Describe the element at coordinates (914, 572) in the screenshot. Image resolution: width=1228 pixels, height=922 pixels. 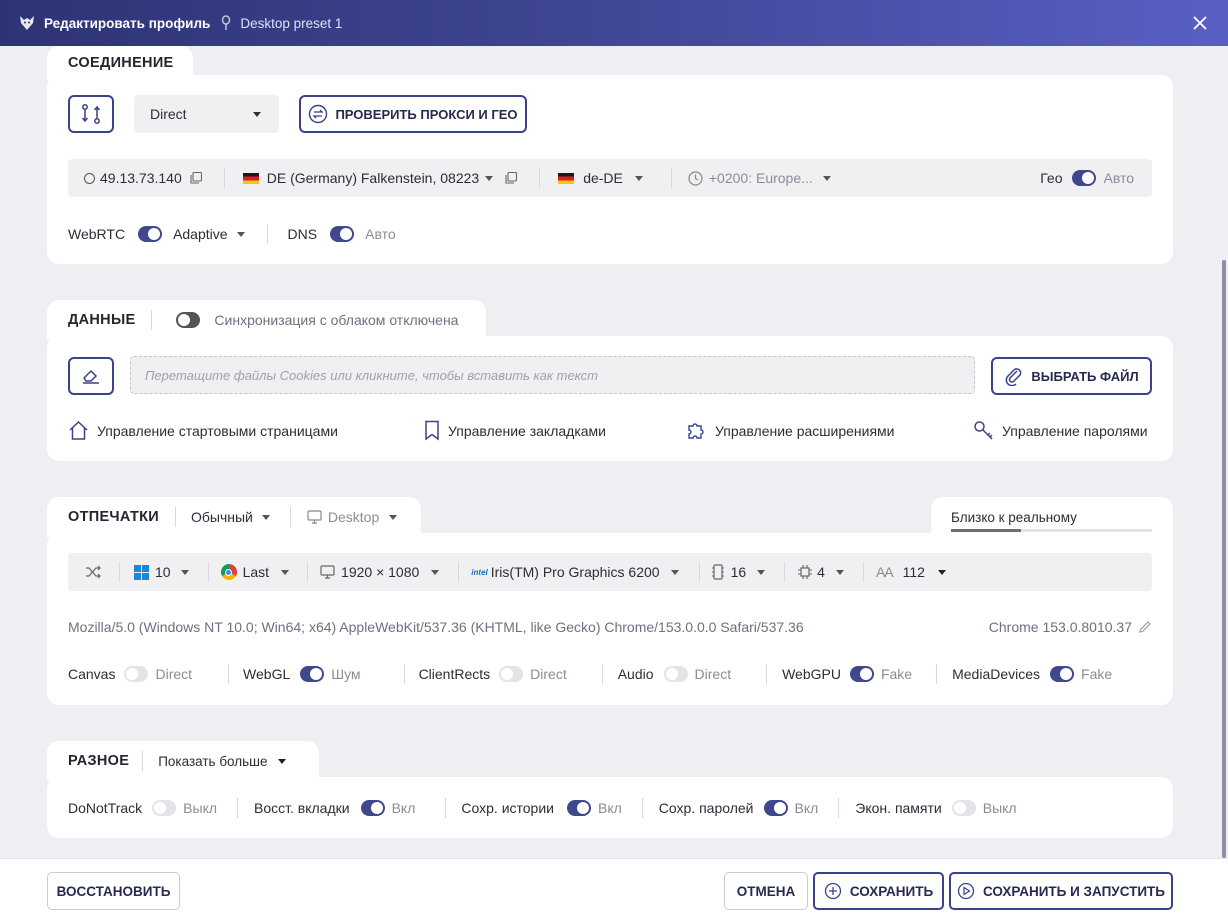
I see `fonts-count: 112` at that location.